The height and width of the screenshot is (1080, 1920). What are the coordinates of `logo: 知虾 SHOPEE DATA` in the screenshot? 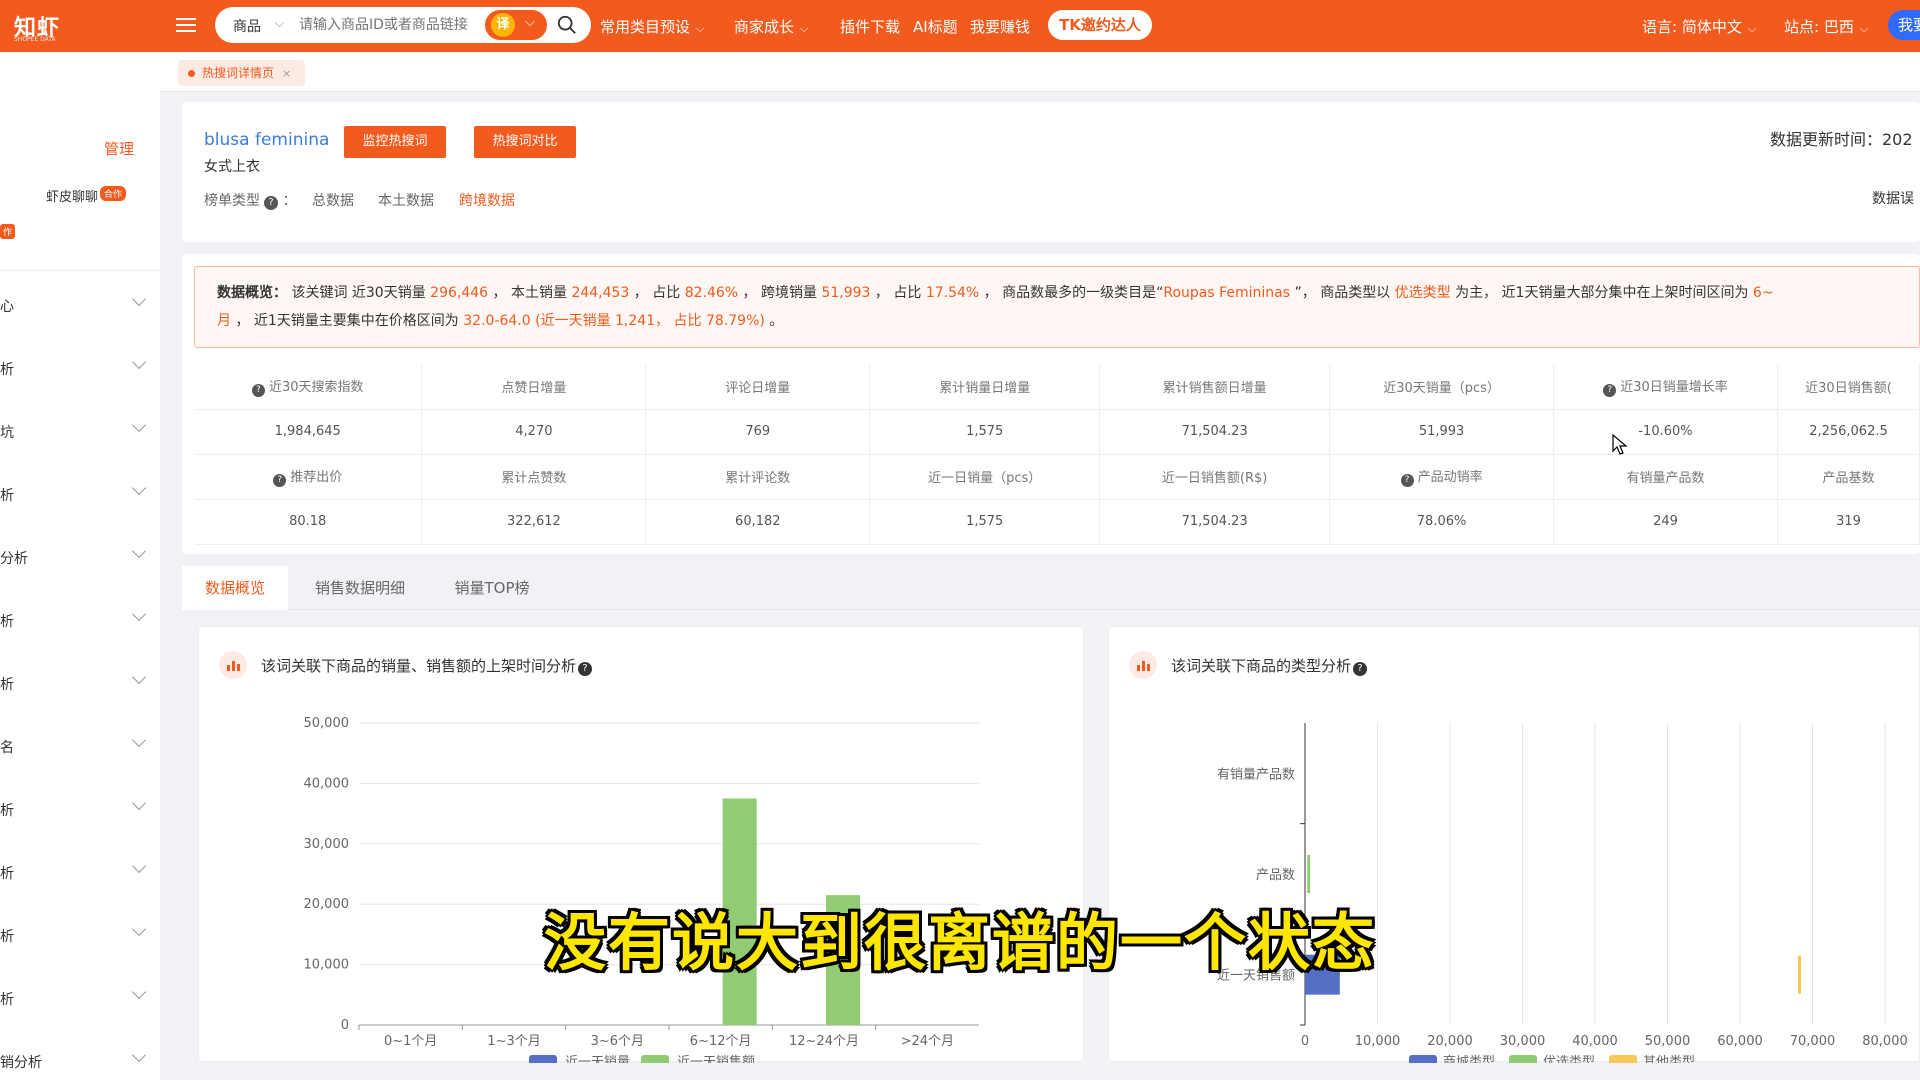 It's located at (30, 26).